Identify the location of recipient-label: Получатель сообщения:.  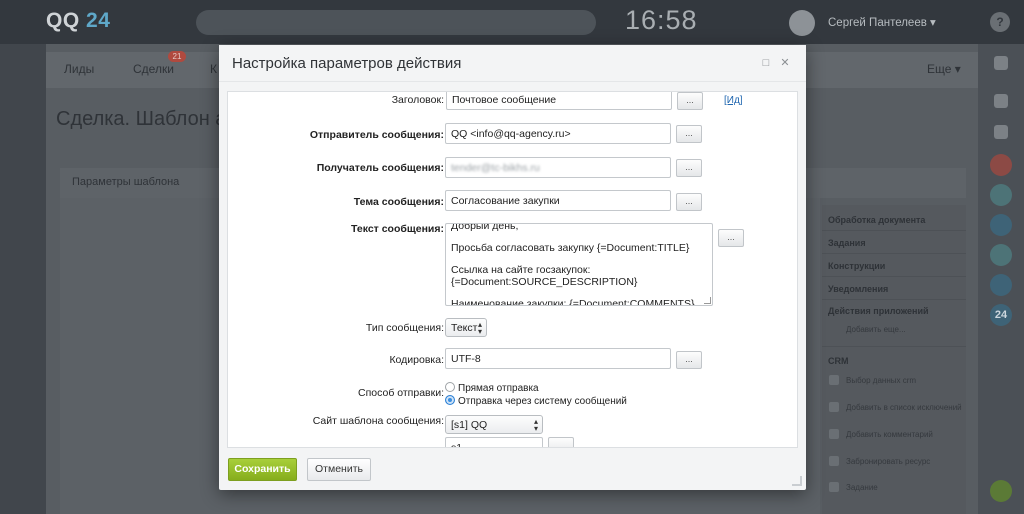
(380, 168).